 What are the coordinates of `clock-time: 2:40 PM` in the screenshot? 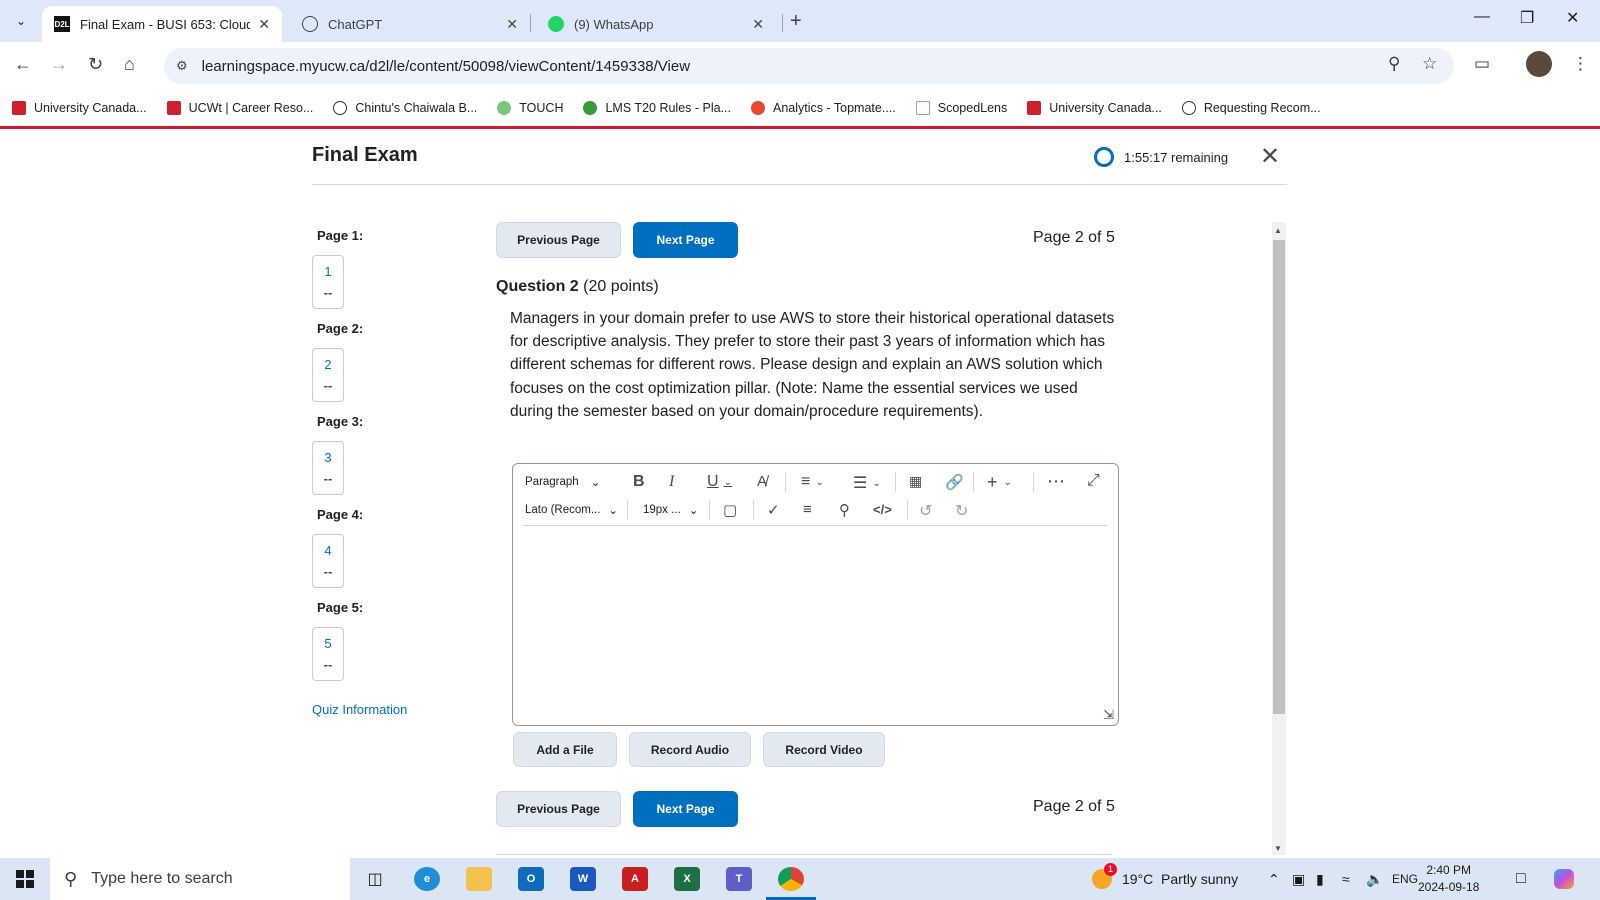 It's located at (1449, 870).